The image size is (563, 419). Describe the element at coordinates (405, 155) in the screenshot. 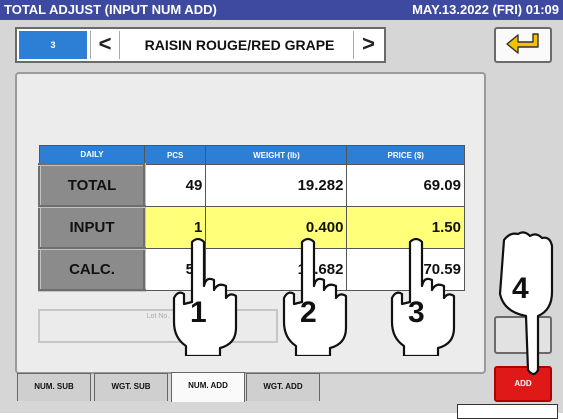

I see `column-header: PRICE ($)` at that location.